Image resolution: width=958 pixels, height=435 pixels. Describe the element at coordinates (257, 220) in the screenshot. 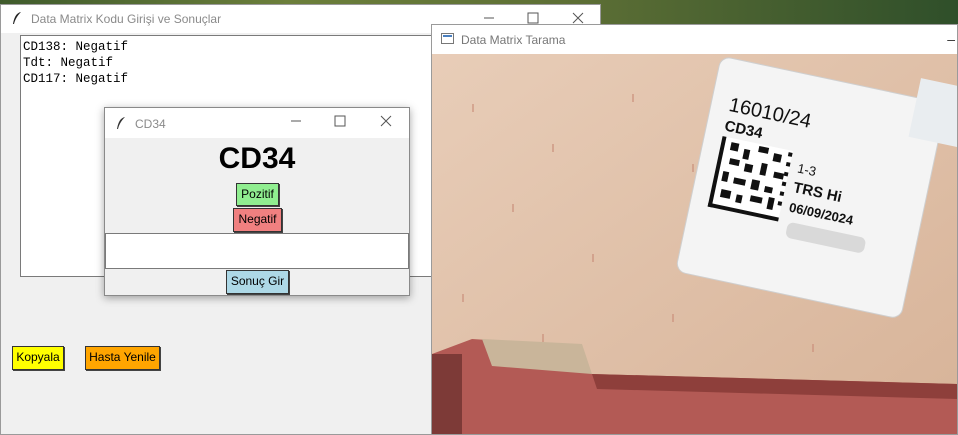

I see `negative-button: Negatif` at that location.